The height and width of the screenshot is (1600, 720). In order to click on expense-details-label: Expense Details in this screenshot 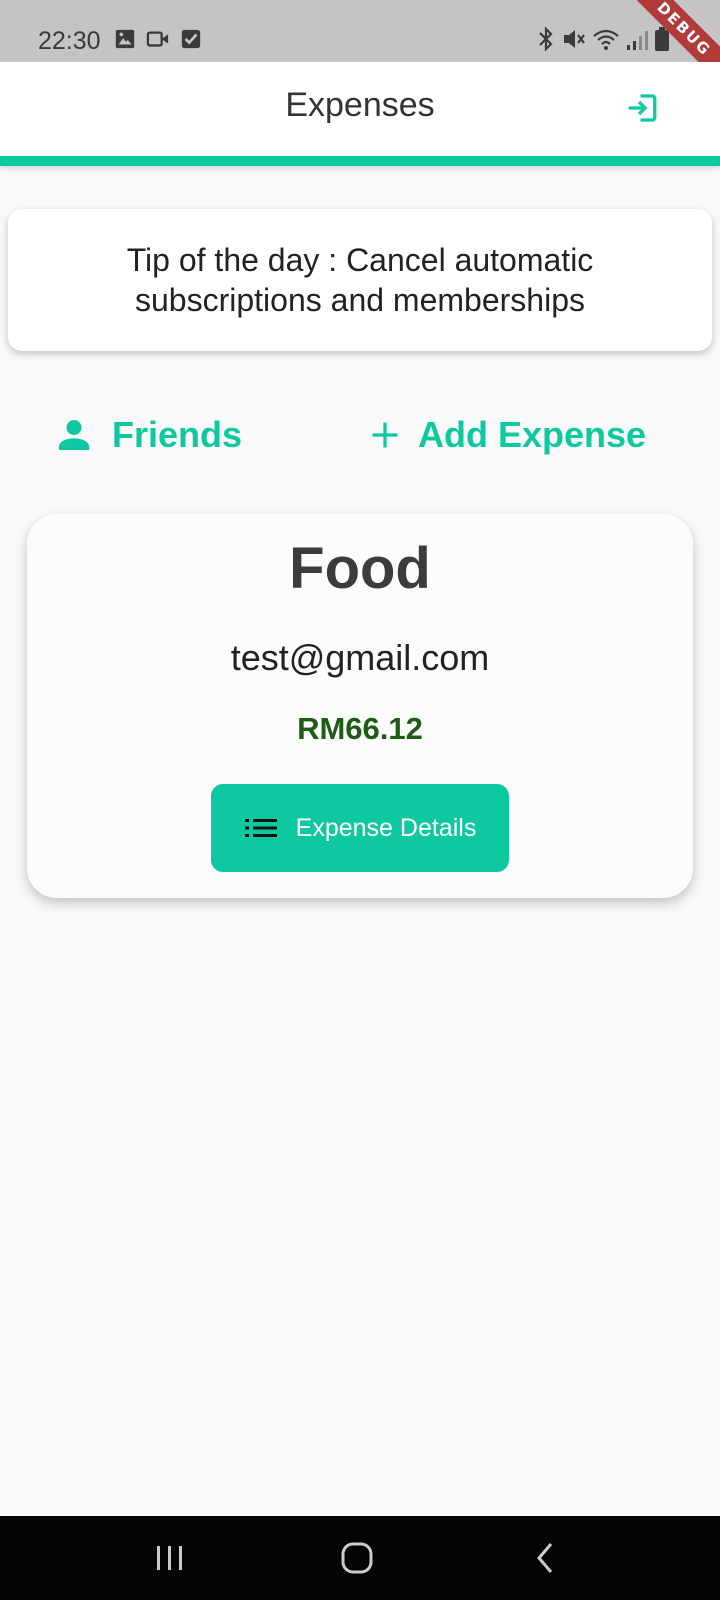, I will do `click(386, 827)`.